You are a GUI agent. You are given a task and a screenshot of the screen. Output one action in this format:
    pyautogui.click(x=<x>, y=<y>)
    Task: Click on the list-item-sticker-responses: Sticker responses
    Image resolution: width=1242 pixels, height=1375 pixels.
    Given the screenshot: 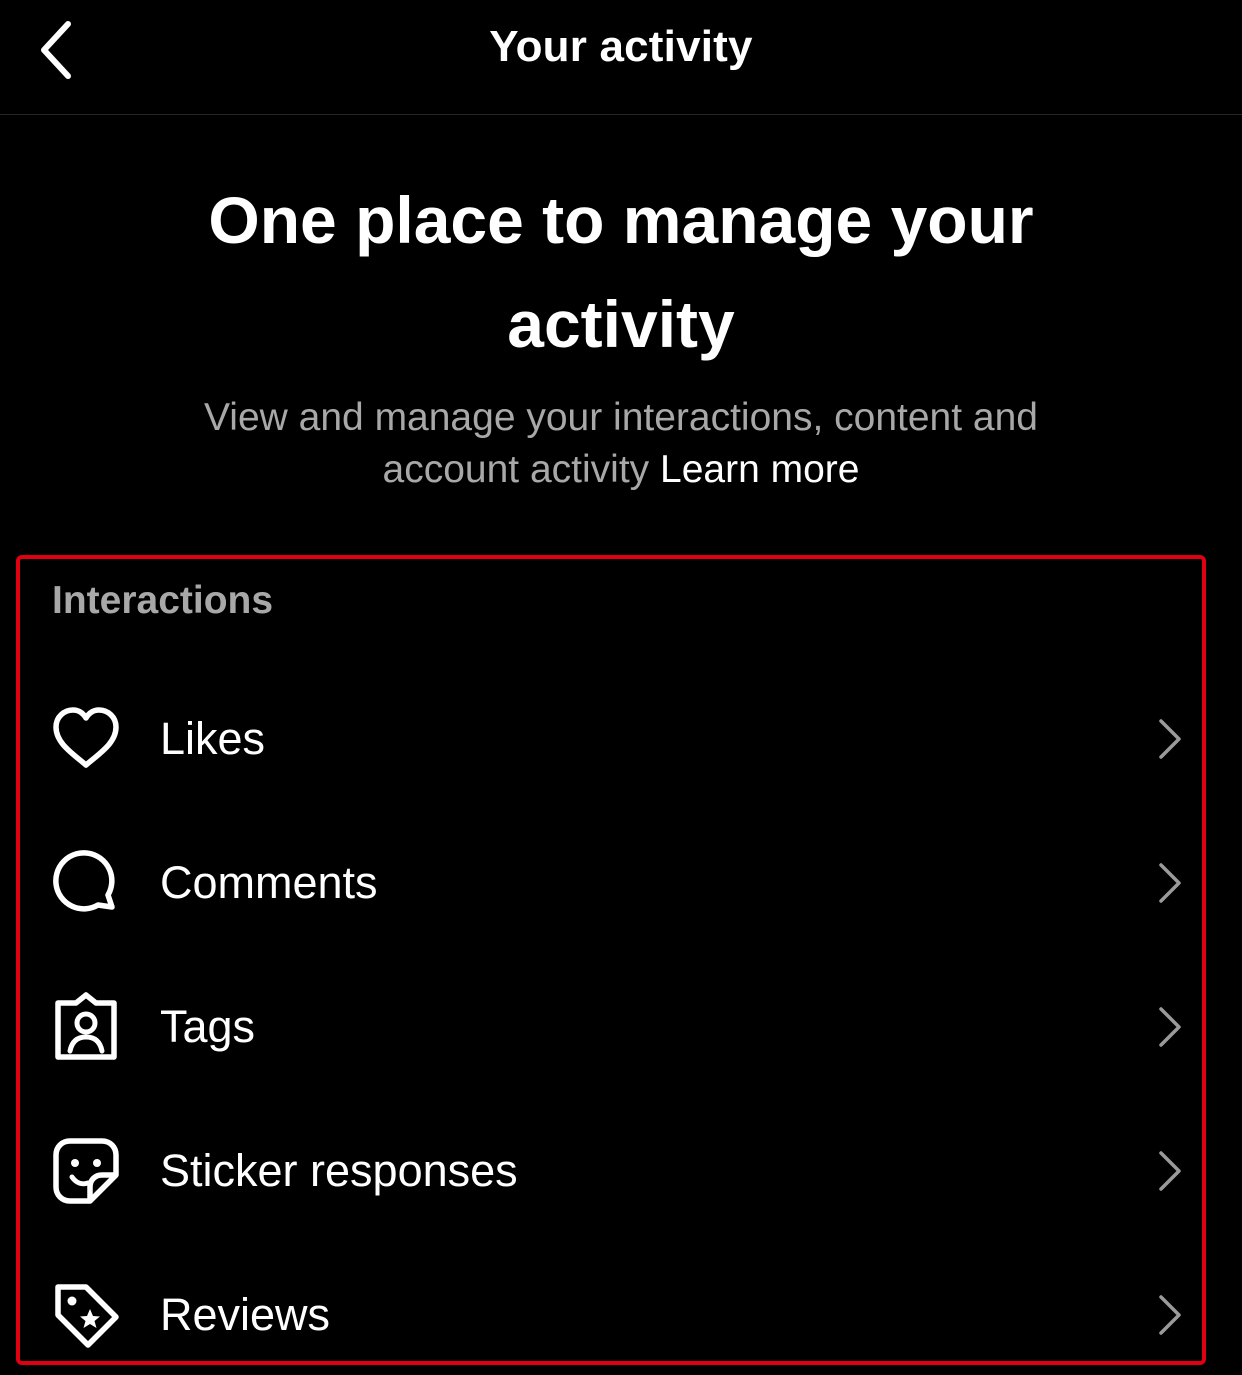 What is the action you would take?
    pyautogui.click(x=611, y=1171)
    